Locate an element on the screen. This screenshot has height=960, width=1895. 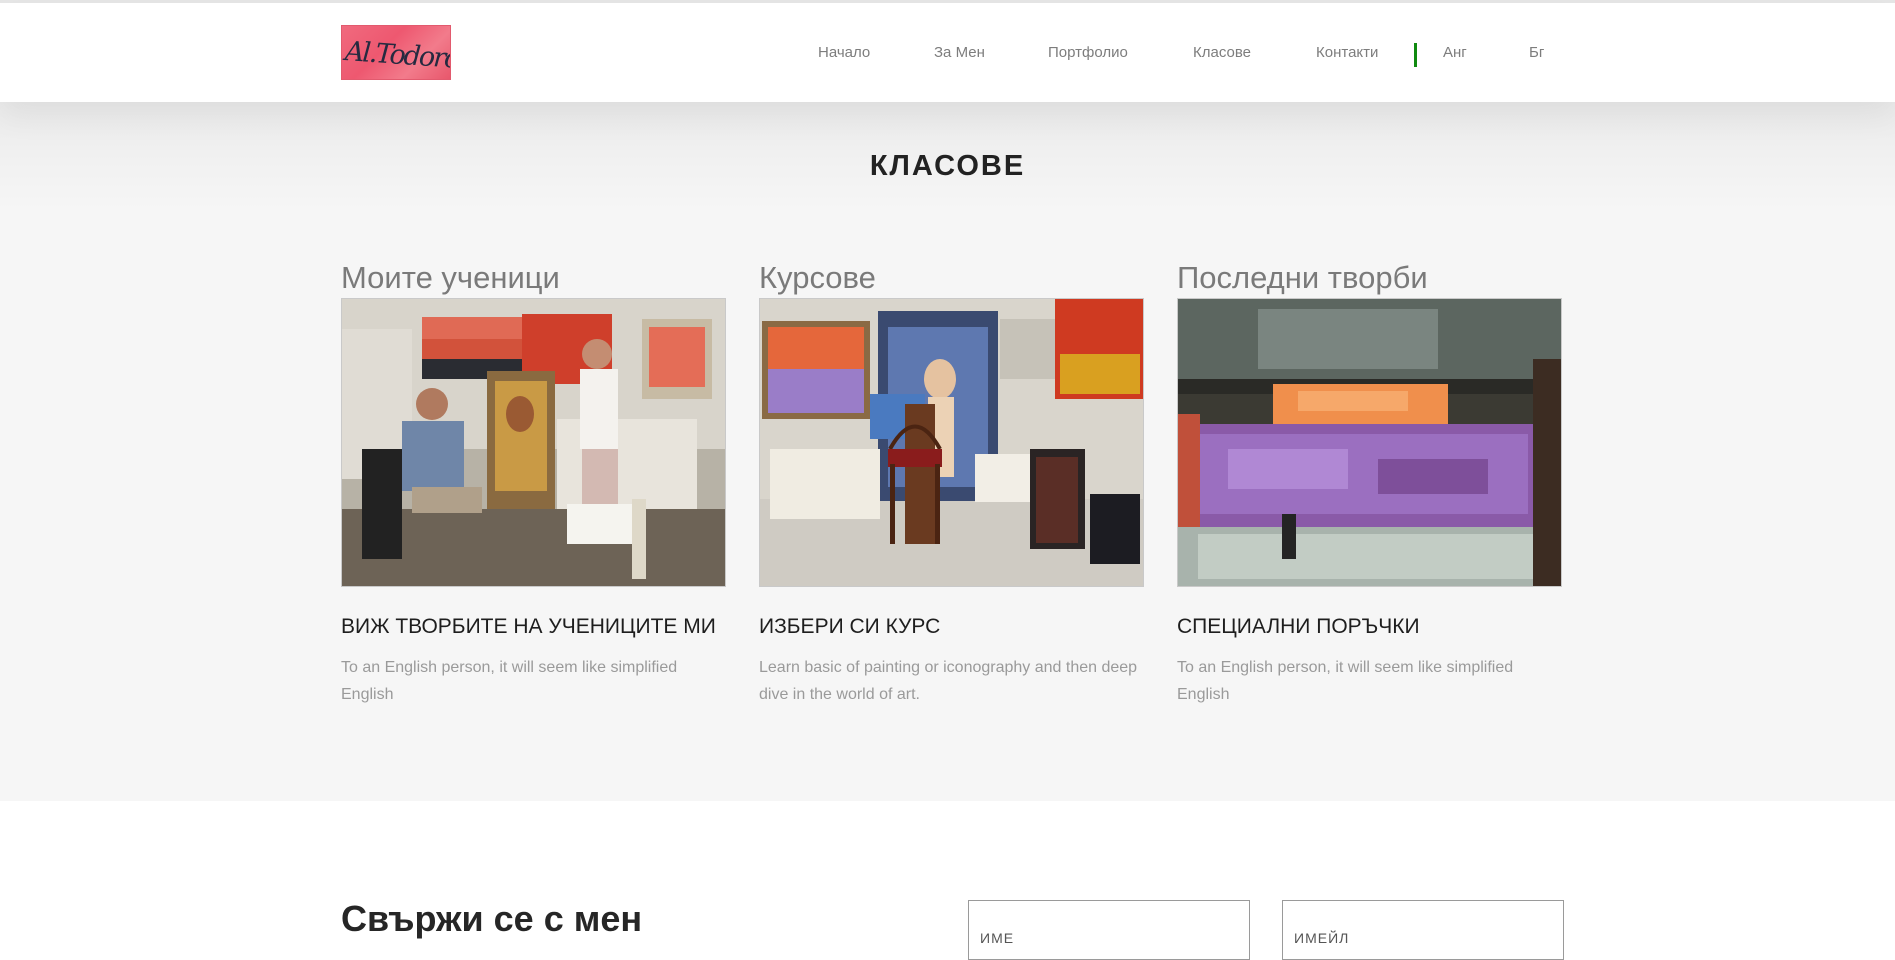
nav-portfolio: Портфолио is located at coordinates (1088, 55).